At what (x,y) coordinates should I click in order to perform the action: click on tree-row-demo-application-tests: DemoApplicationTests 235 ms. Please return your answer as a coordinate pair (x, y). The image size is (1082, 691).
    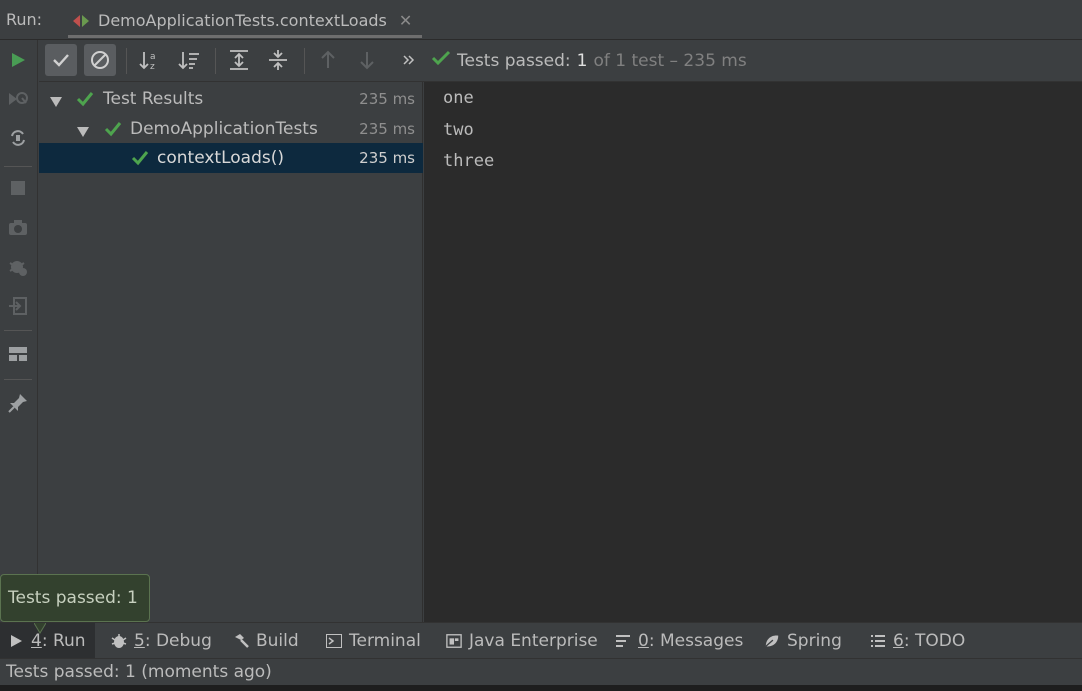
    Looking at the image, I should click on (231, 129).